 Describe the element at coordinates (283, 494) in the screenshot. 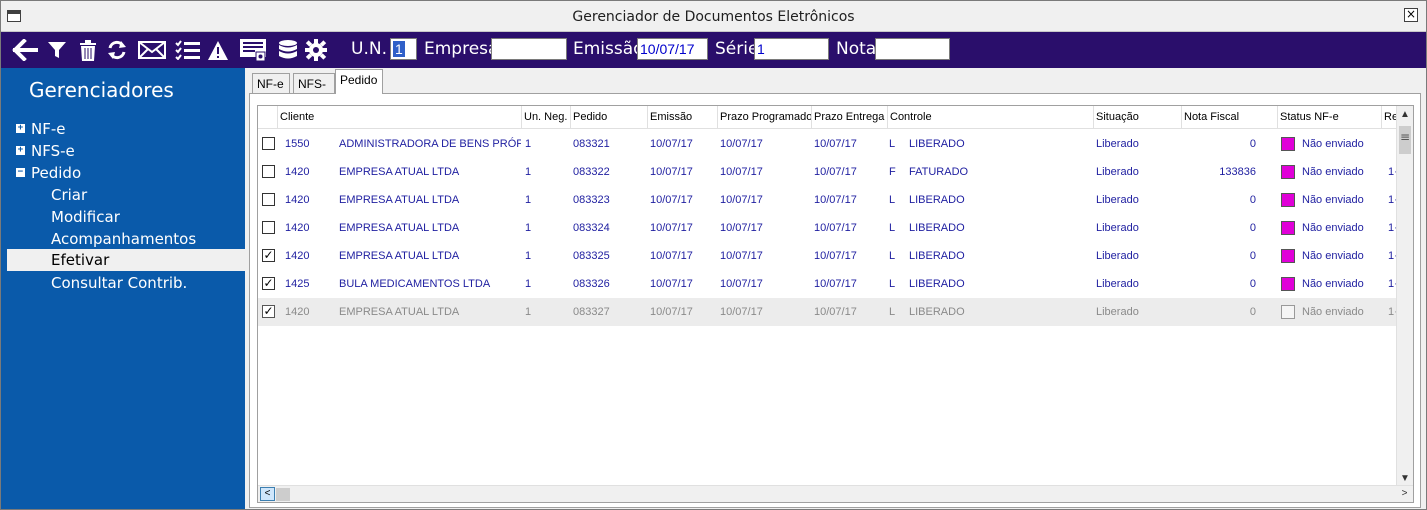

I see `horizontal-scroll-thumb` at that location.